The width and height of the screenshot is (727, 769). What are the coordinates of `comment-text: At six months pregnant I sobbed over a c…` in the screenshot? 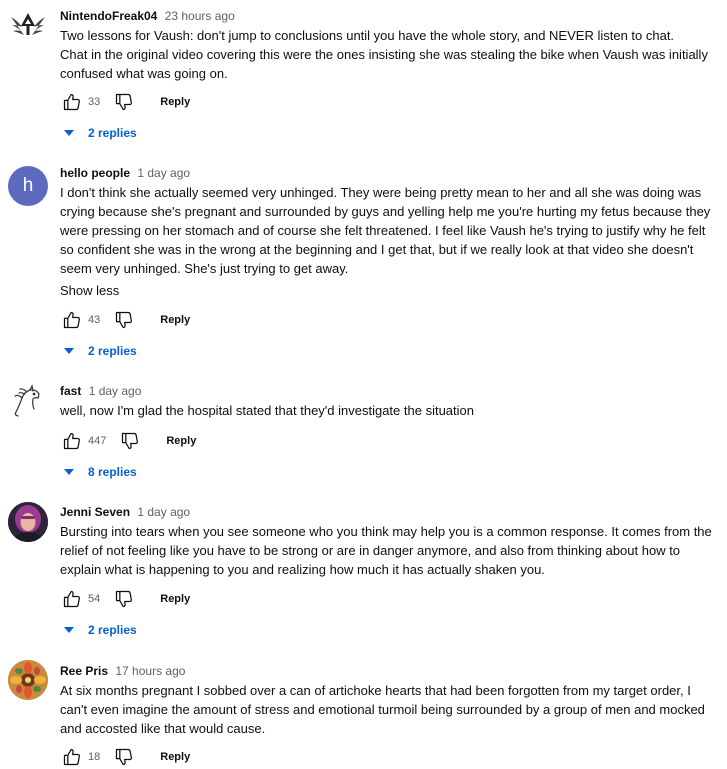 It's located at (382, 709).